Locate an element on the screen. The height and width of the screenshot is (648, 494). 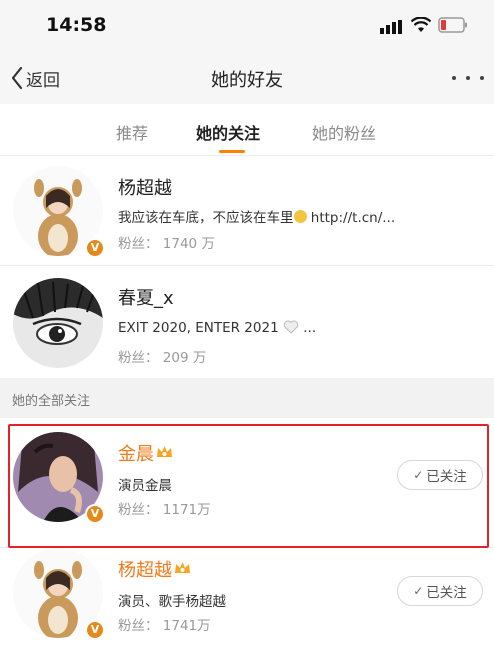
status-time: 14:58 is located at coordinates (76, 25).